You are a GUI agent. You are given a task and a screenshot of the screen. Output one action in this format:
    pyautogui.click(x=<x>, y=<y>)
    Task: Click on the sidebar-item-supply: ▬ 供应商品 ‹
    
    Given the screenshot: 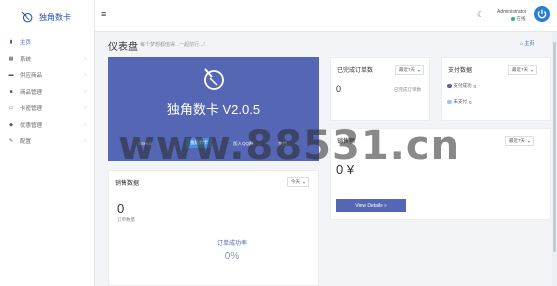 What is the action you would take?
    pyautogui.click(x=47, y=75)
    